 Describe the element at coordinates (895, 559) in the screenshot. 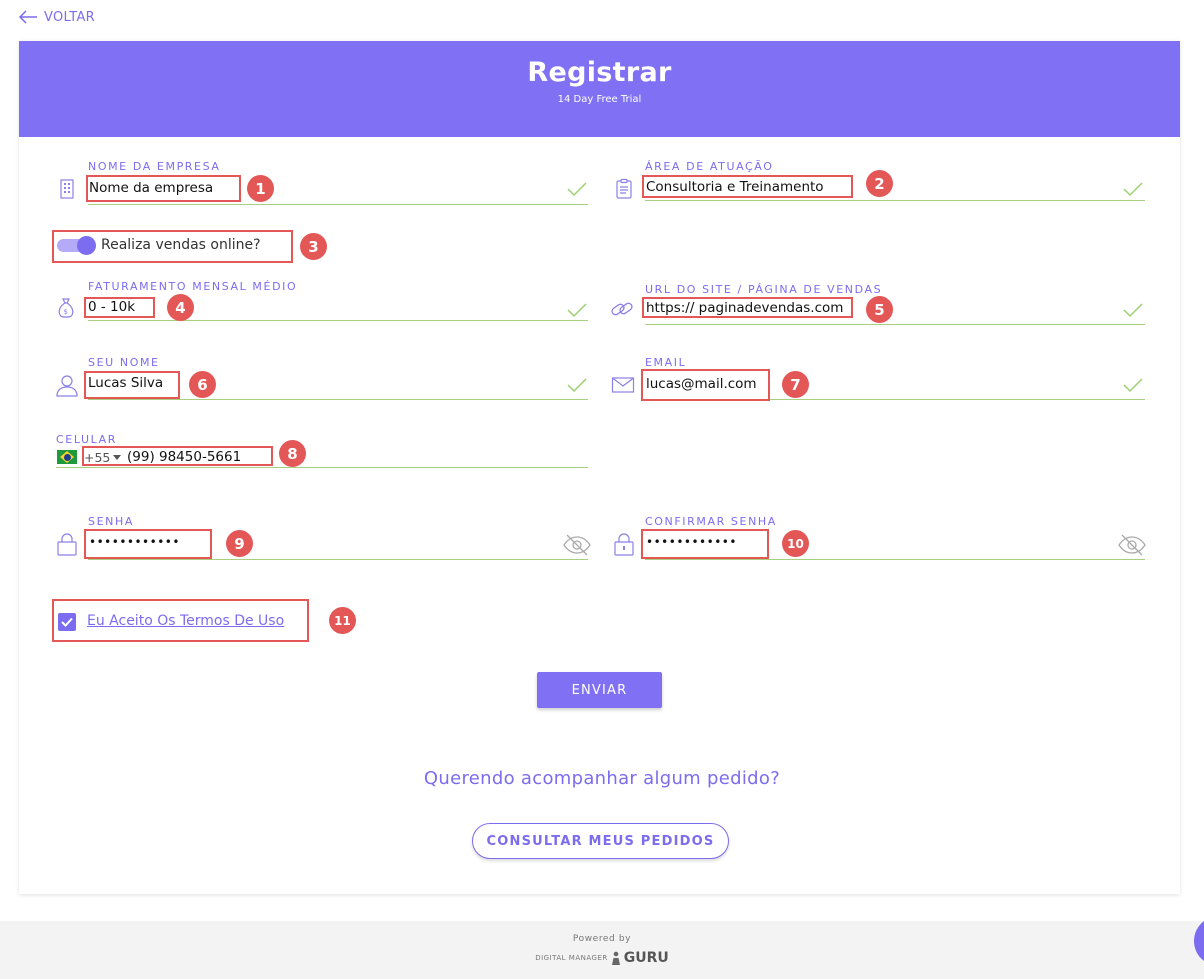

I see `confirm-password-underline` at that location.